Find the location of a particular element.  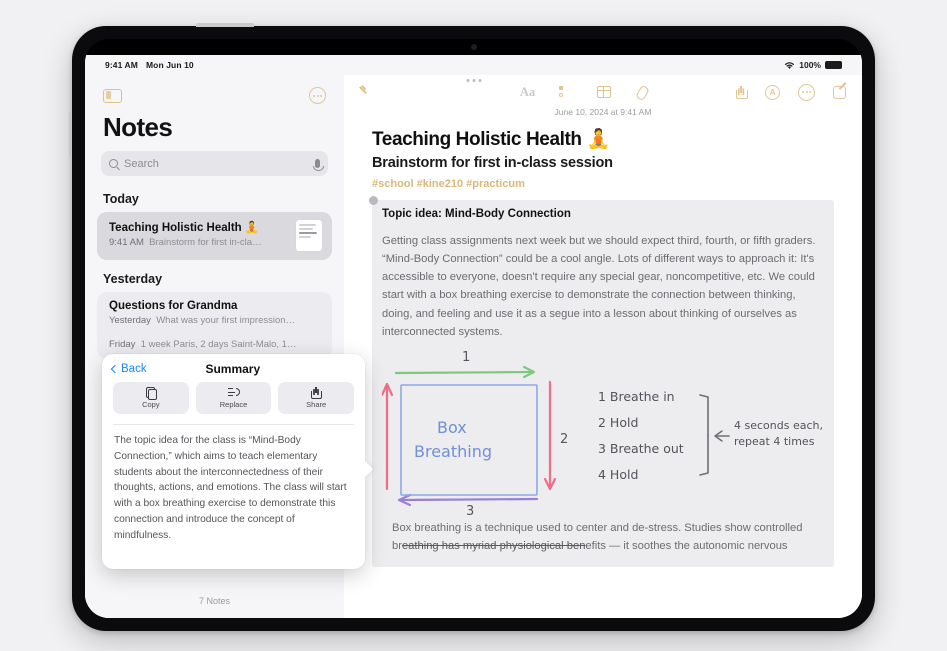

arrow-label-top: 1 is located at coordinates (466, 357).